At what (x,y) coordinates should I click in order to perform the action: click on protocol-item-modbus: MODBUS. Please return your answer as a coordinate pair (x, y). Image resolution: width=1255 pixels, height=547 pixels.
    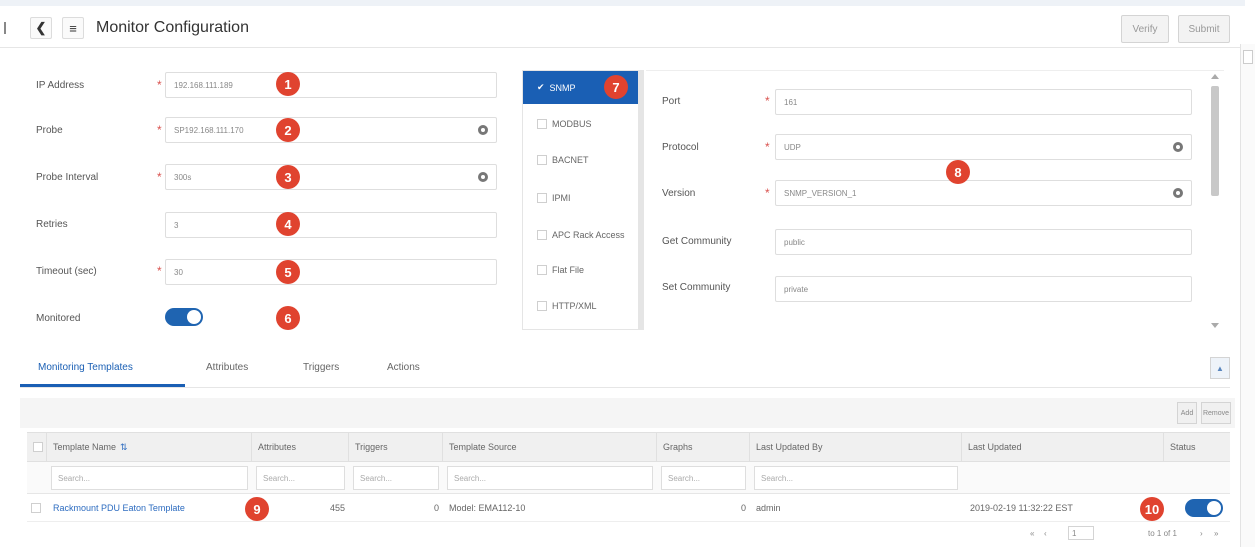
    Looking at the image, I should click on (581, 123).